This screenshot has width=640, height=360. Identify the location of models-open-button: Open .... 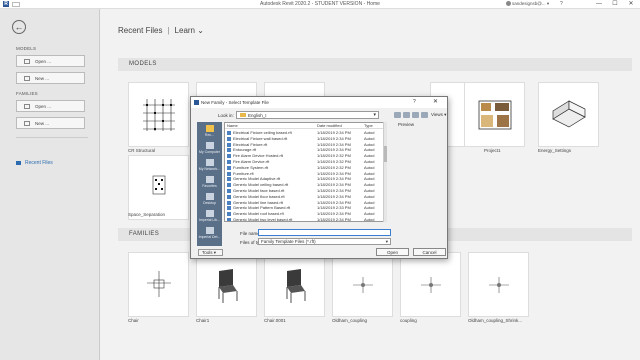
(50, 61).